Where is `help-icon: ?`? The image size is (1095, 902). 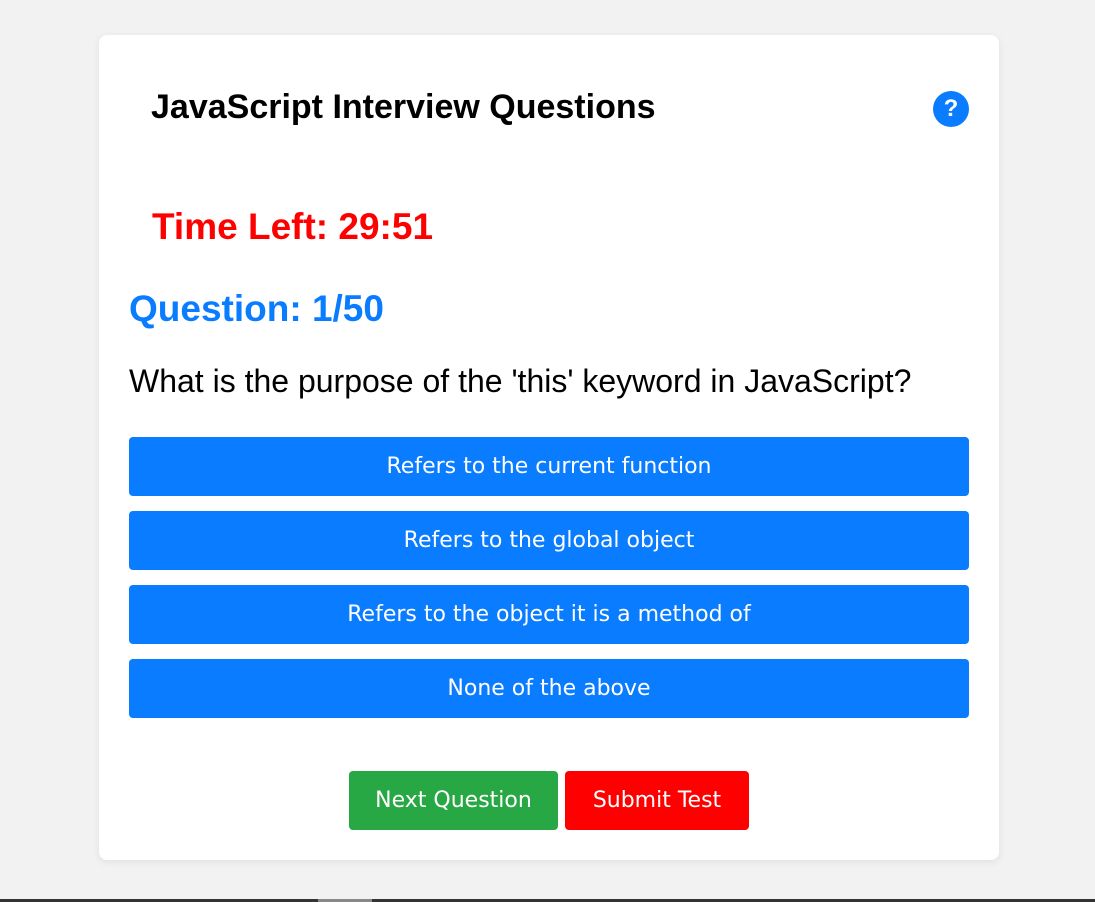 help-icon: ? is located at coordinates (951, 109).